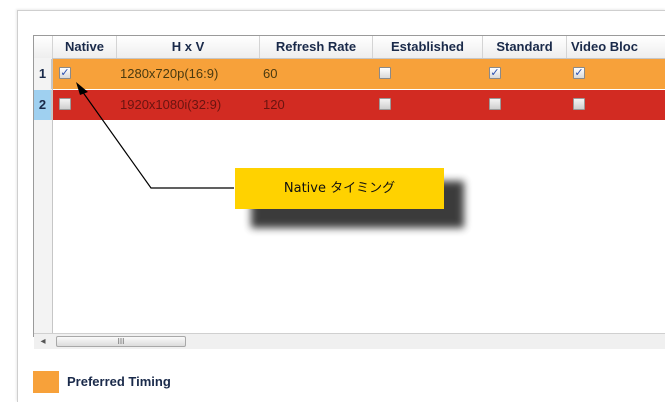 The height and width of the screenshot is (402, 665). I want to click on native-checkbox, so click(65, 104).